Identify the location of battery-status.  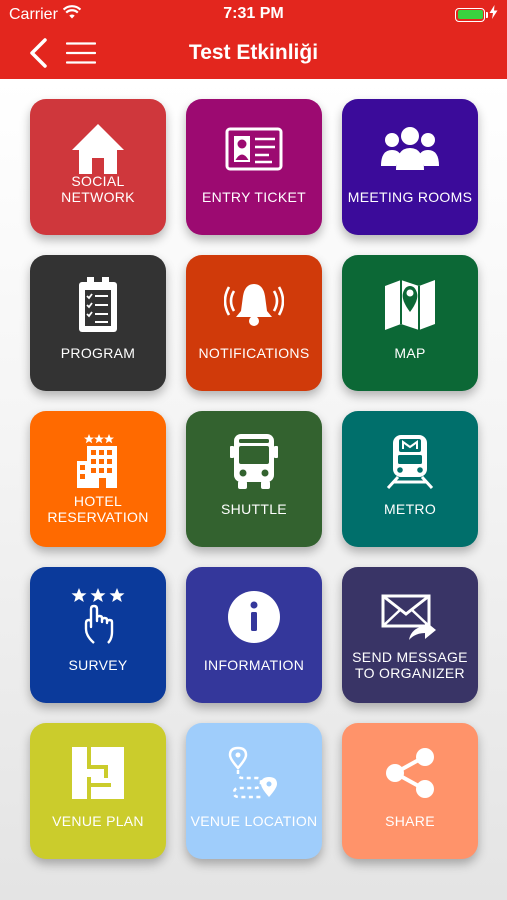
(476, 14).